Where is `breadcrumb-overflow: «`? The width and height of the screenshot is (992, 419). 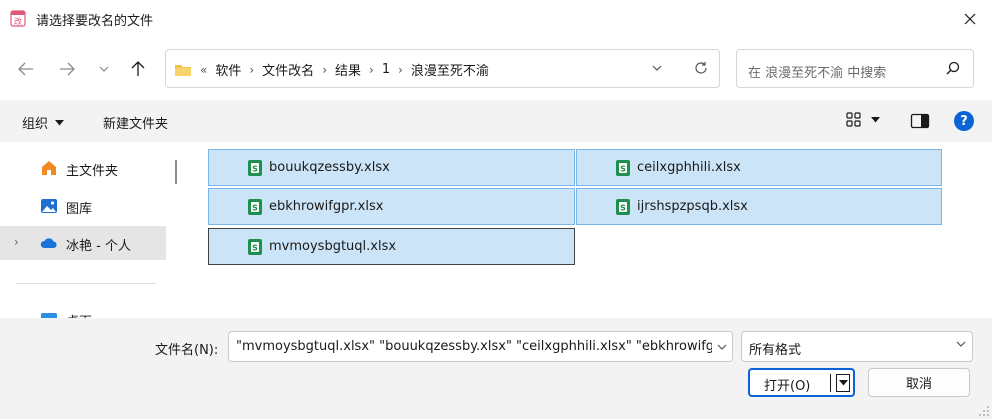 breadcrumb-overflow: « is located at coordinates (203, 70).